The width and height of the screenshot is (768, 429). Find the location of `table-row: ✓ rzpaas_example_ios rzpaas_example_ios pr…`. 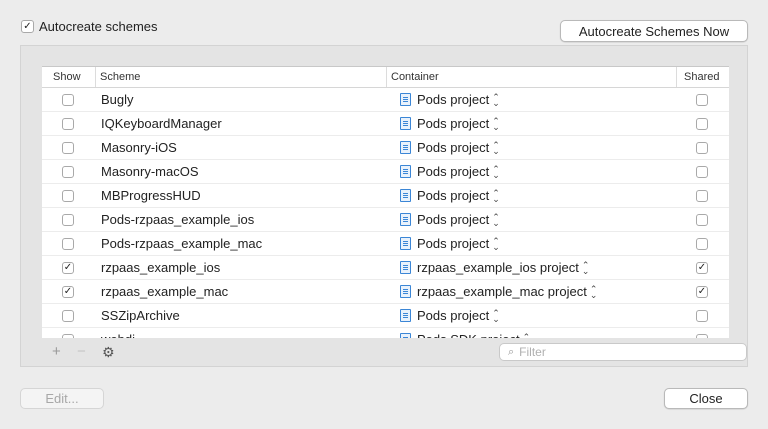

table-row: ✓ rzpaas_example_ios rzpaas_example_ios pr… is located at coordinates (385, 268).